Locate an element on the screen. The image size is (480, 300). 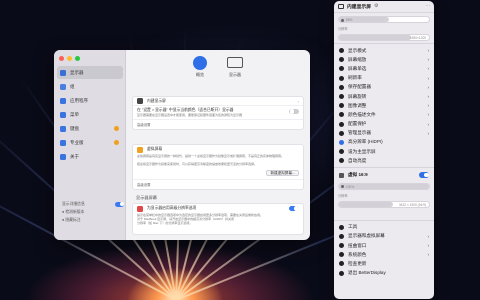
virtual-resolution-slider: 3412 × 1920 (16:9) is located at coordinates (384, 204).